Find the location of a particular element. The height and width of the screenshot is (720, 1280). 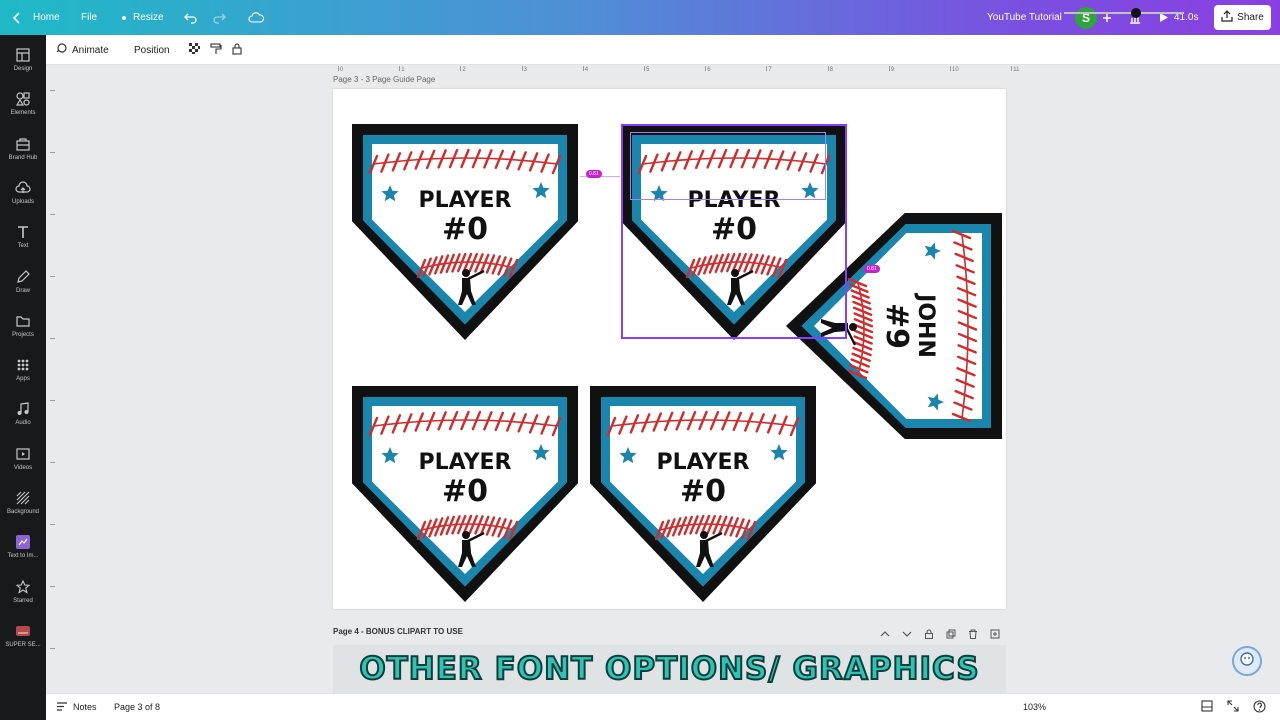

rail-item-audio: Audio is located at coordinates (23, 417).